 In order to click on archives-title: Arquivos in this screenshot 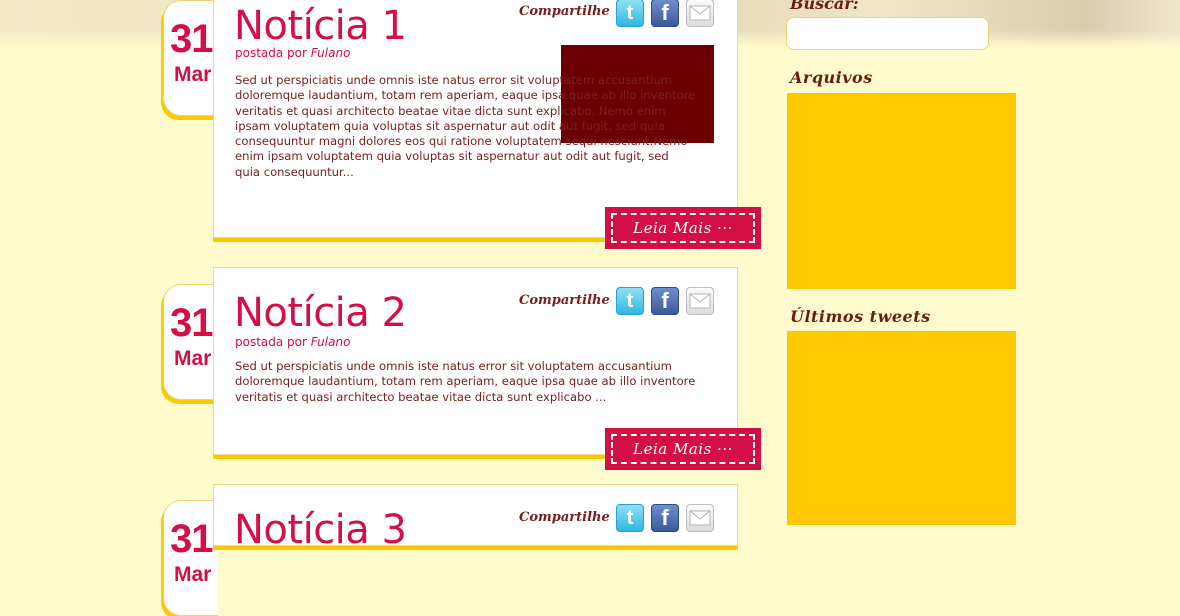, I will do `click(831, 77)`.